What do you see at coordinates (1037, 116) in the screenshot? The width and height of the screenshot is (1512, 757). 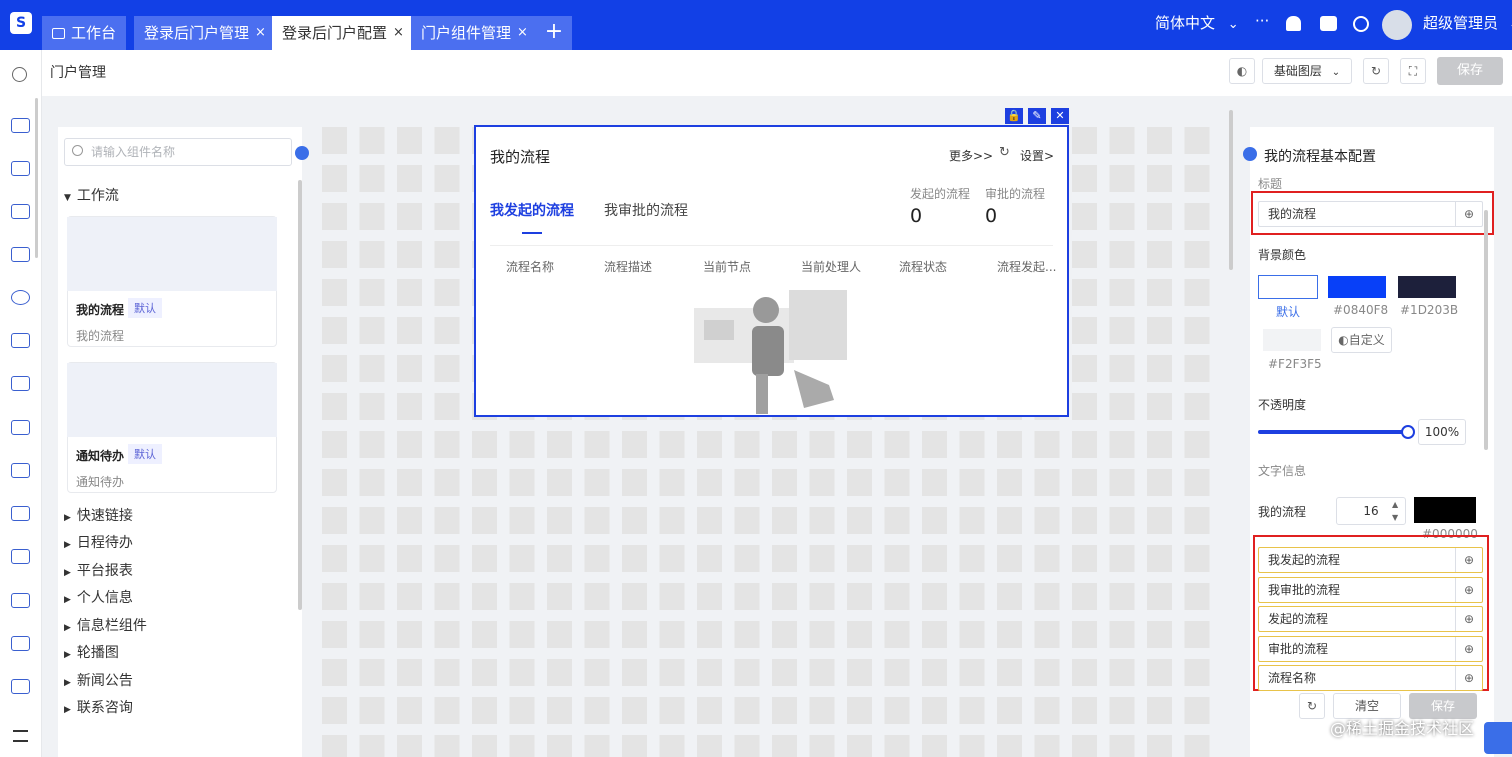 I see `edit-icon: ✎` at bounding box center [1037, 116].